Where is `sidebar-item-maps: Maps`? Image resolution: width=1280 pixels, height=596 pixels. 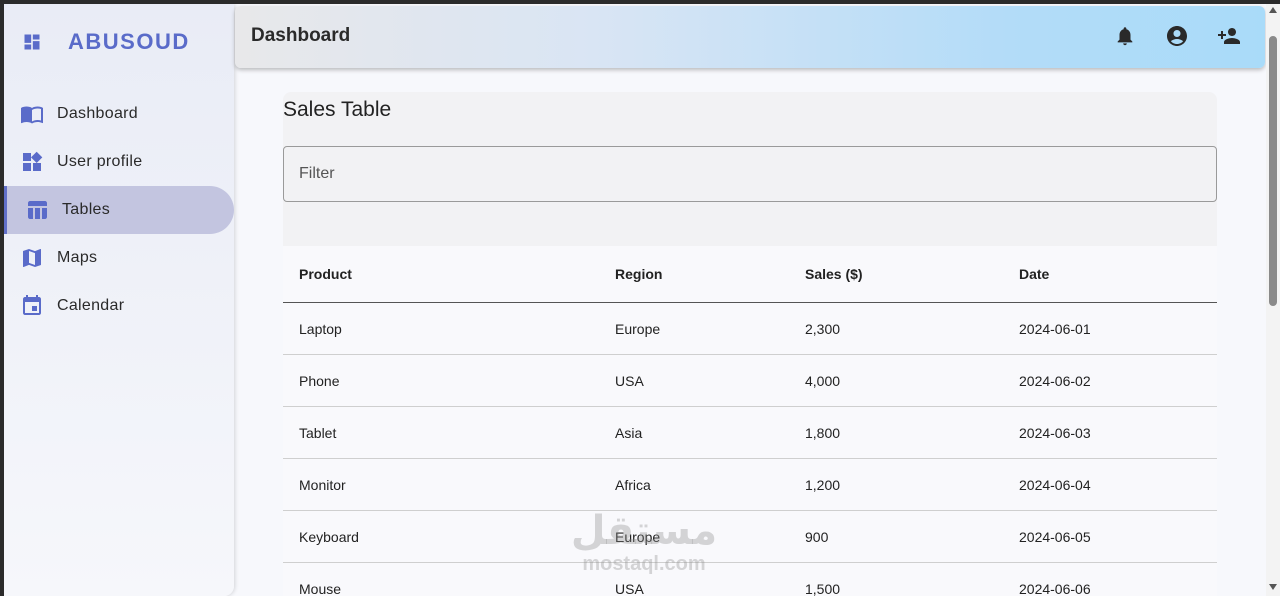
sidebar-item-maps: Maps is located at coordinates (119, 258).